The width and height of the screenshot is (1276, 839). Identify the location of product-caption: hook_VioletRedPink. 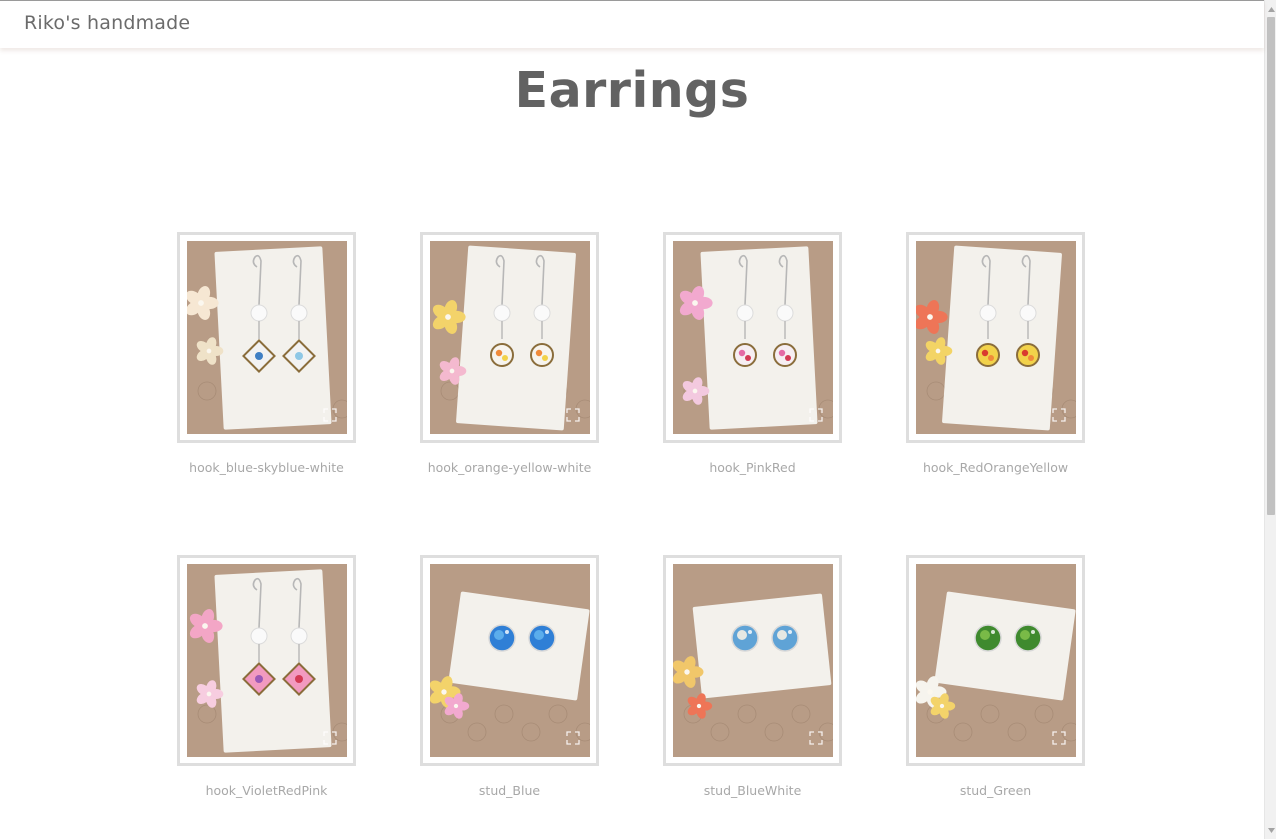
(266, 790).